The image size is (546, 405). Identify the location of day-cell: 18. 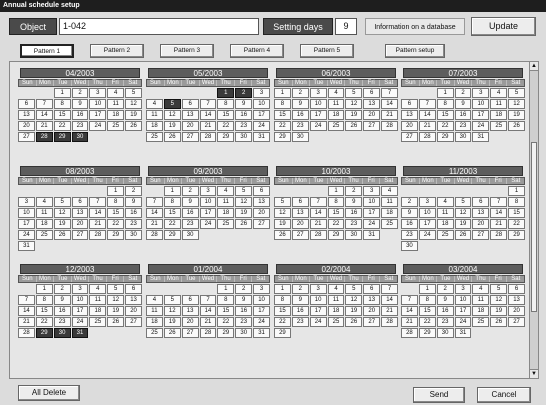
(499, 115).